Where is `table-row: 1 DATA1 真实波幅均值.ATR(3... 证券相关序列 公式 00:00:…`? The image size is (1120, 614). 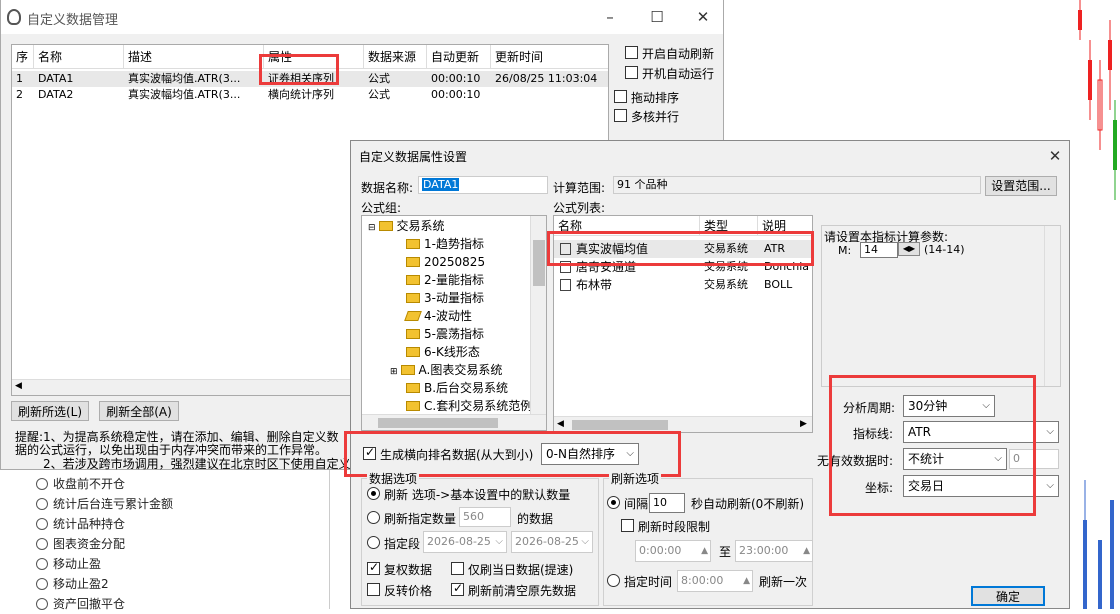 table-row: 1 DATA1 真实波幅均值.ATR(3... 证券相关序列 公式 00:00:… is located at coordinates (310, 79).